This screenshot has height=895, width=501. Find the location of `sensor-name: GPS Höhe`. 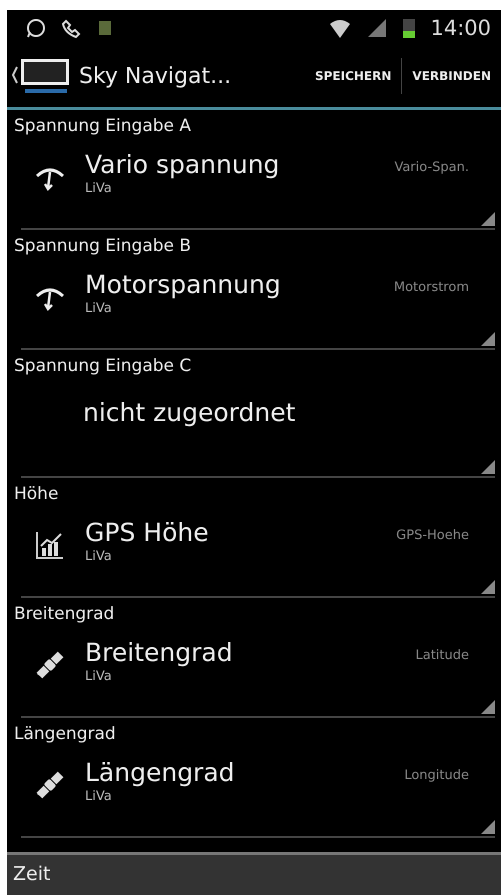

sensor-name: GPS Höhe is located at coordinates (147, 532).